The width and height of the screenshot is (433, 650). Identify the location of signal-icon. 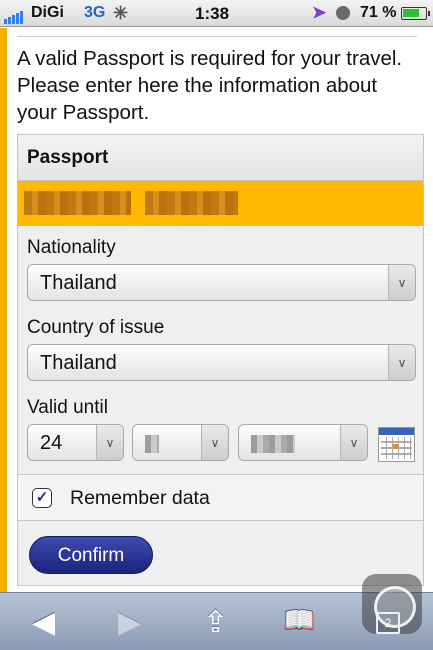
(14, 15).